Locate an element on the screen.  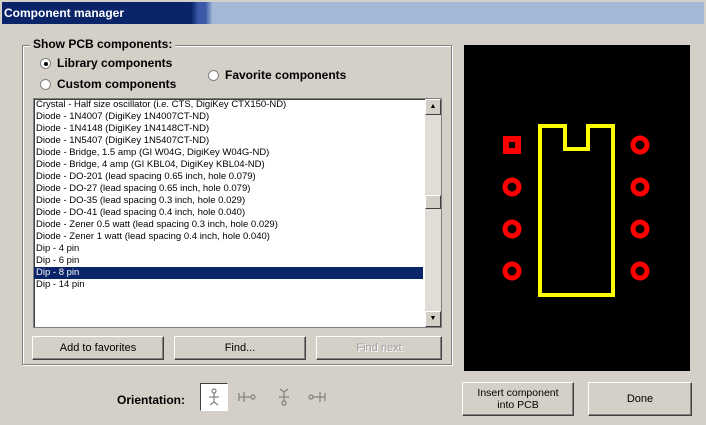
add-to-favorites-button: Add to favorites is located at coordinates (98, 348).